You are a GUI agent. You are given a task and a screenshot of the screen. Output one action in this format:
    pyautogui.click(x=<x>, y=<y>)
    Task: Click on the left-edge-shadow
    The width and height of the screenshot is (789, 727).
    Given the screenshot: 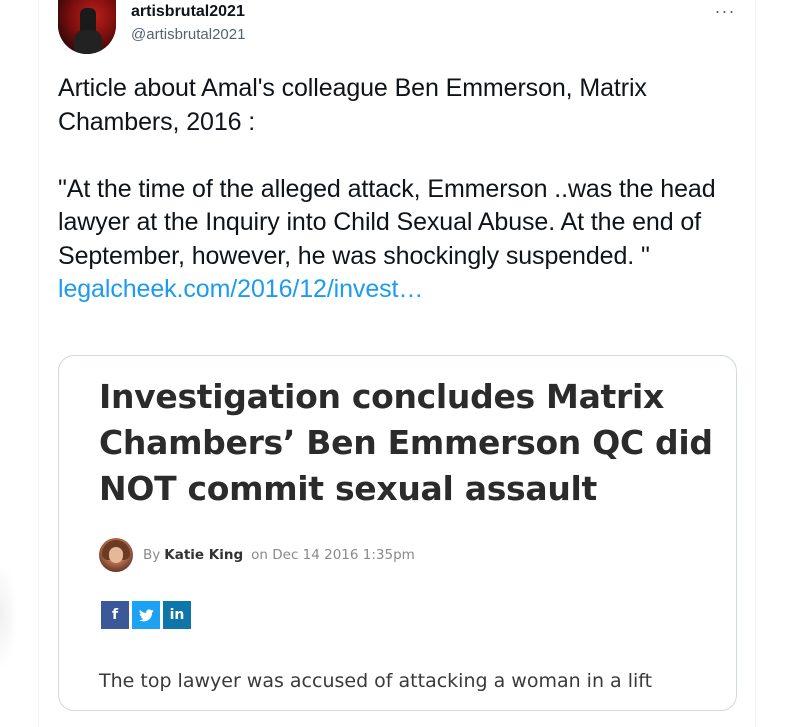 What is the action you would take?
    pyautogui.click(x=9, y=615)
    